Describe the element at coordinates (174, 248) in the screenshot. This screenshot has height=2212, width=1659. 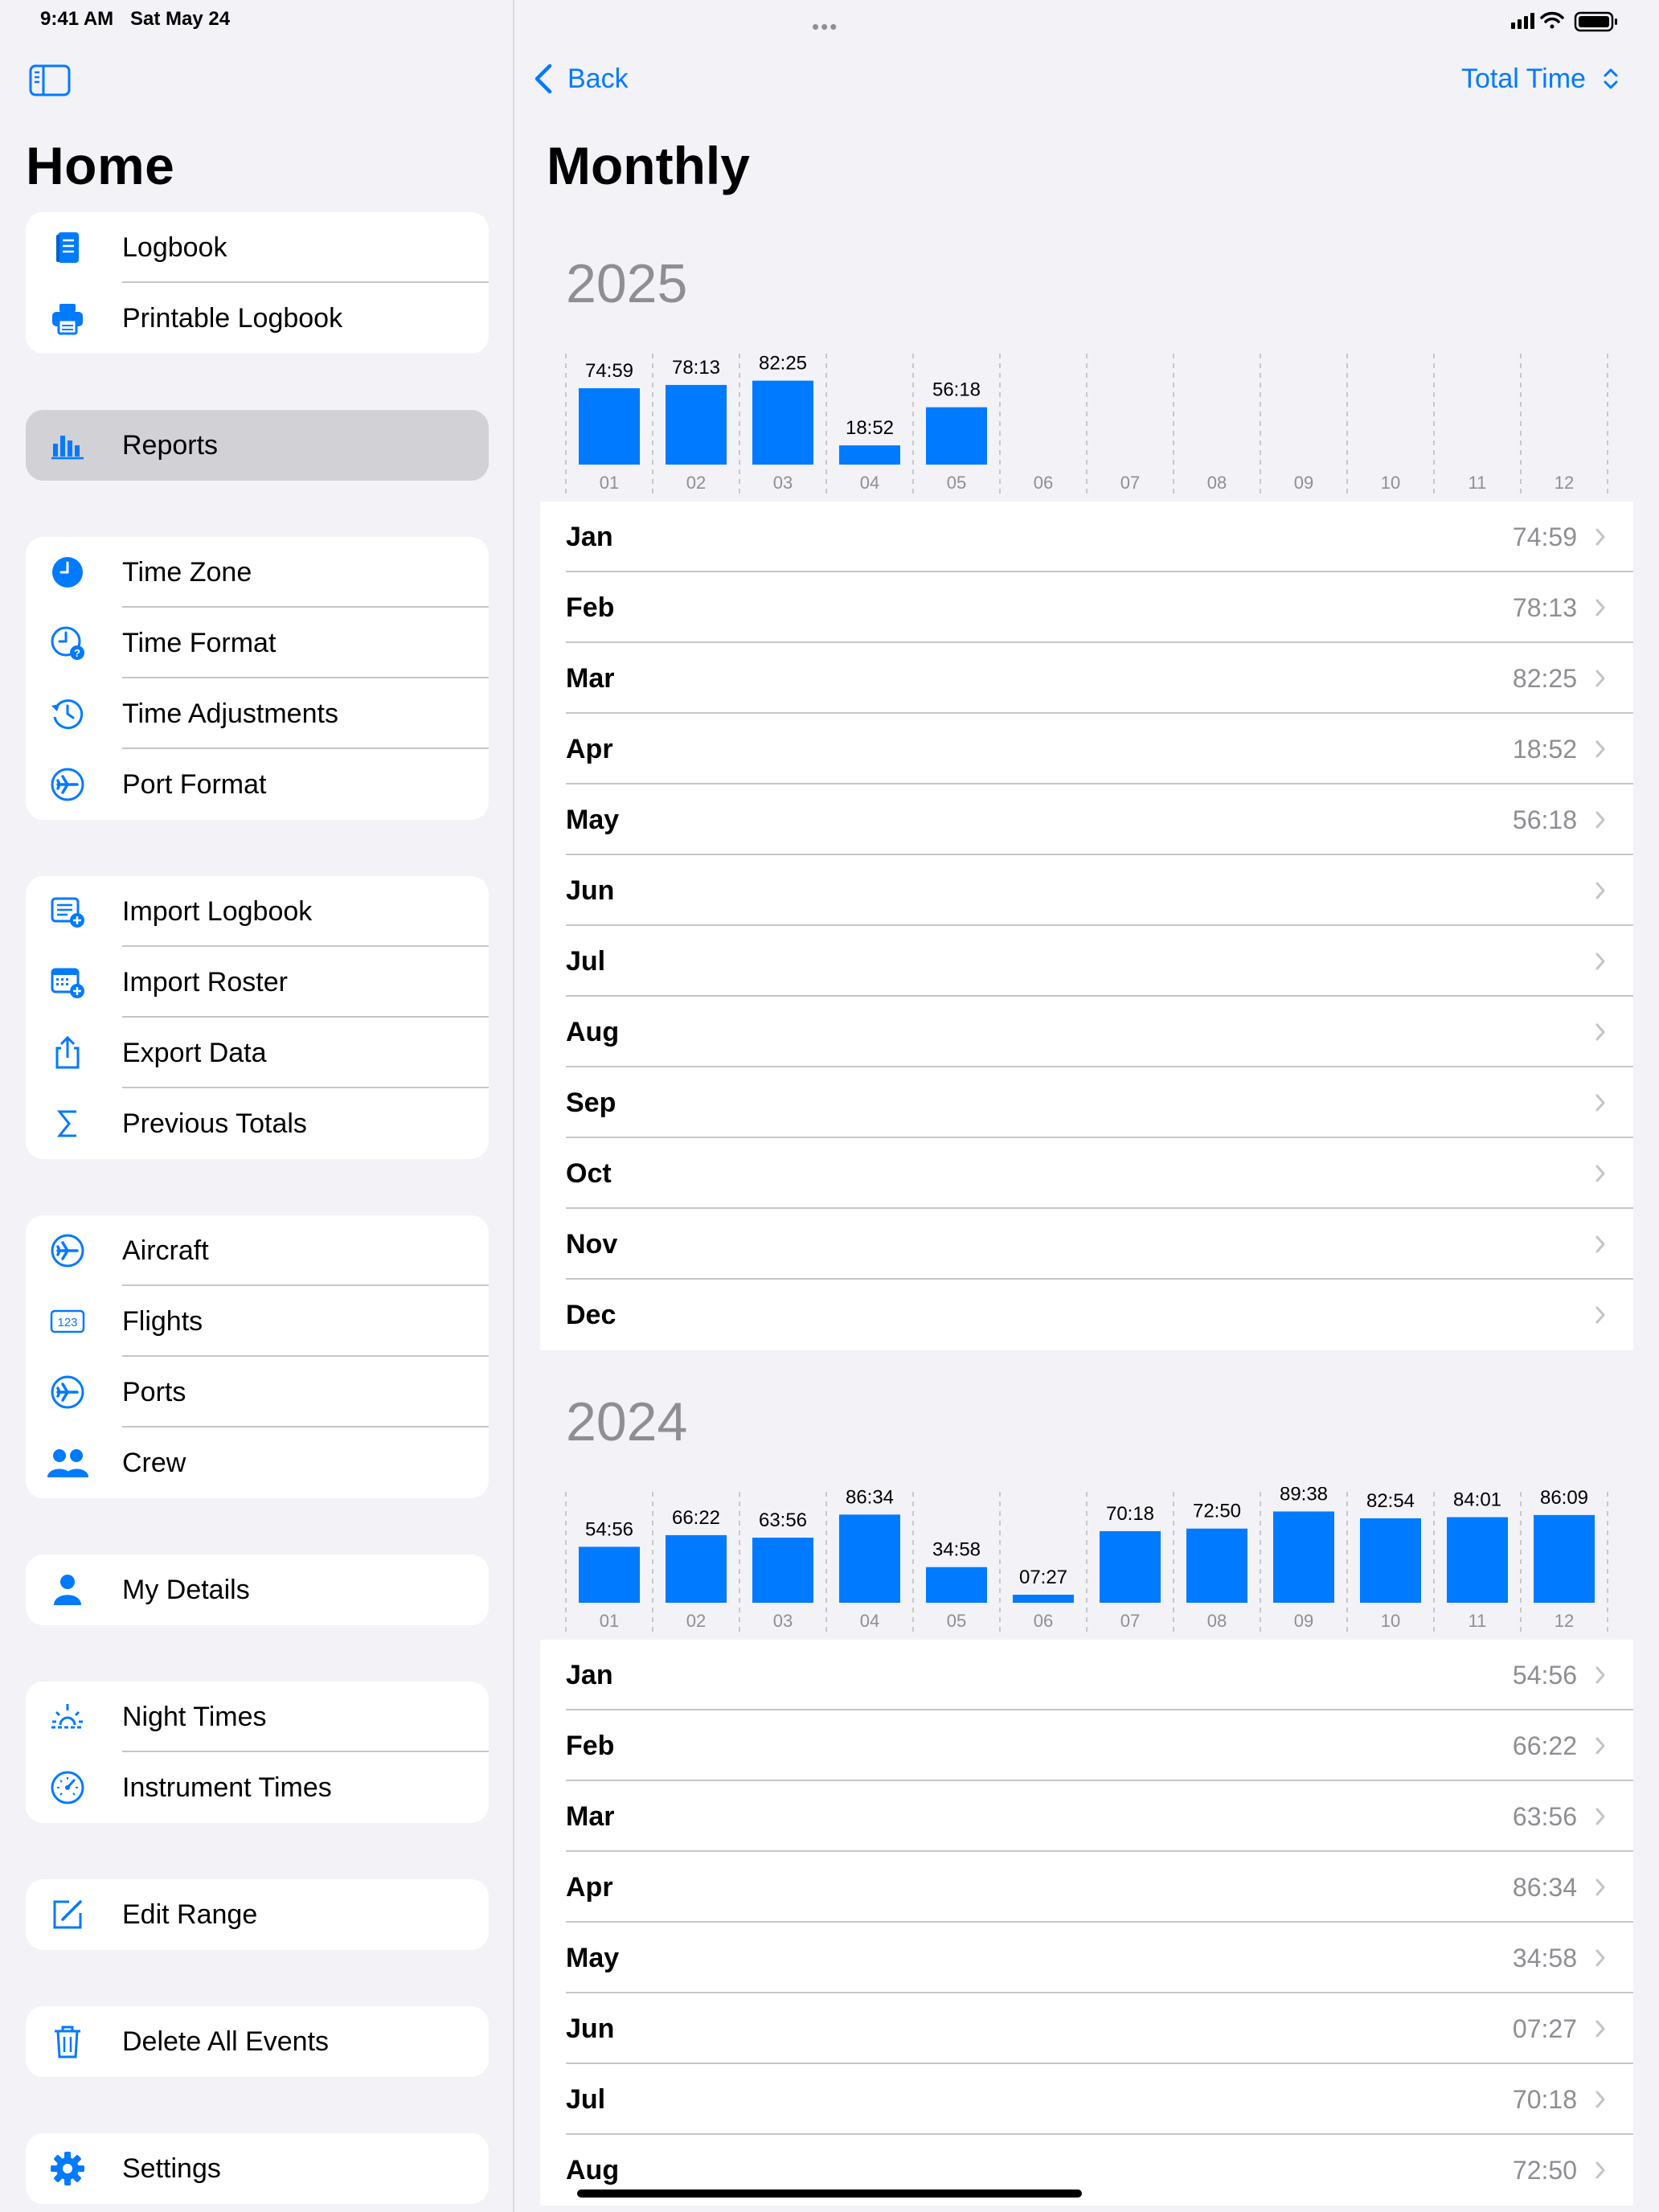
I see `sidebar-item-label: Logbook` at that location.